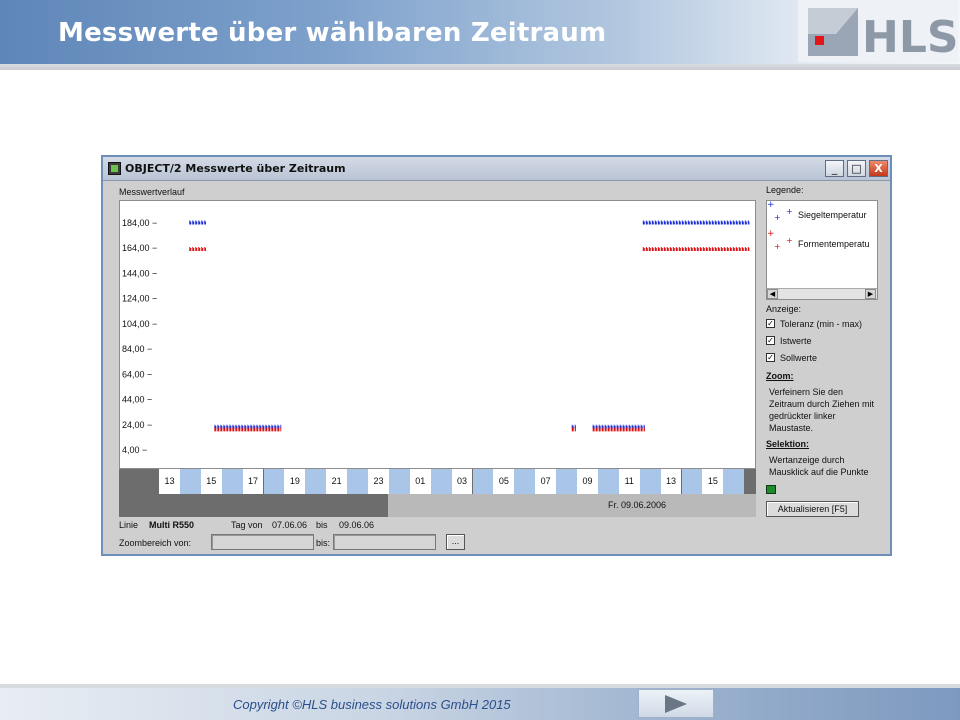  What do you see at coordinates (504, 481) in the screenshot?
I see `timeline-tick-label: 05` at bounding box center [504, 481].